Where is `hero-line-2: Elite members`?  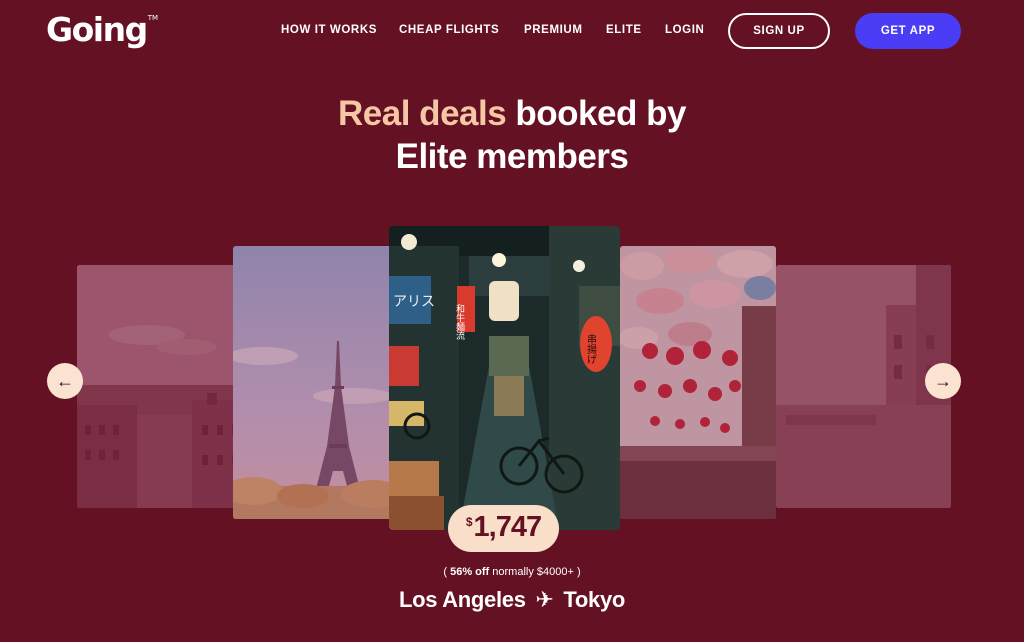 hero-line-2: Elite members is located at coordinates (512, 156).